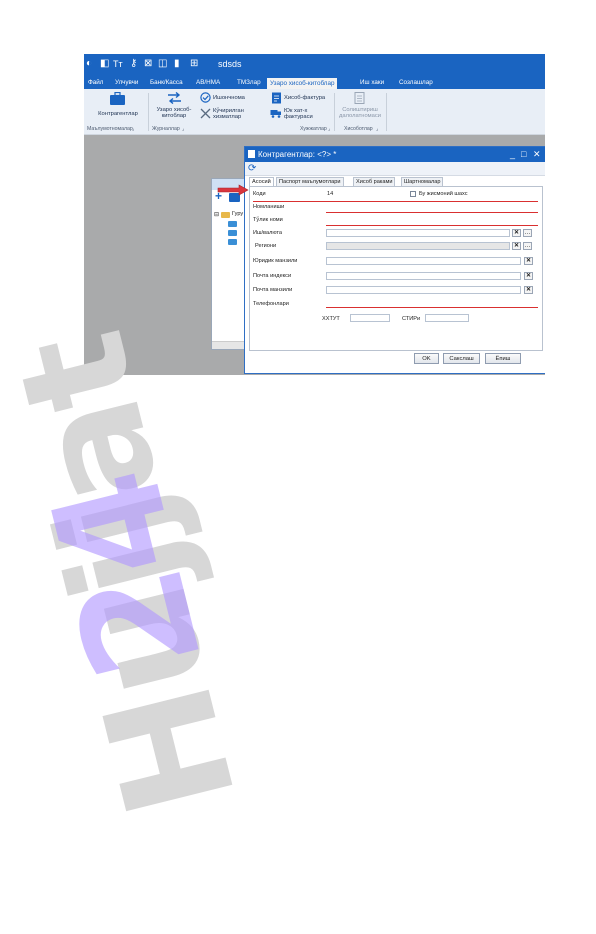 Image resolution: width=596 pixels, height=934 pixels. What do you see at coordinates (512, 154) in the screenshot?
I see `minimize-icon: _` at bounding box center [512, 154].